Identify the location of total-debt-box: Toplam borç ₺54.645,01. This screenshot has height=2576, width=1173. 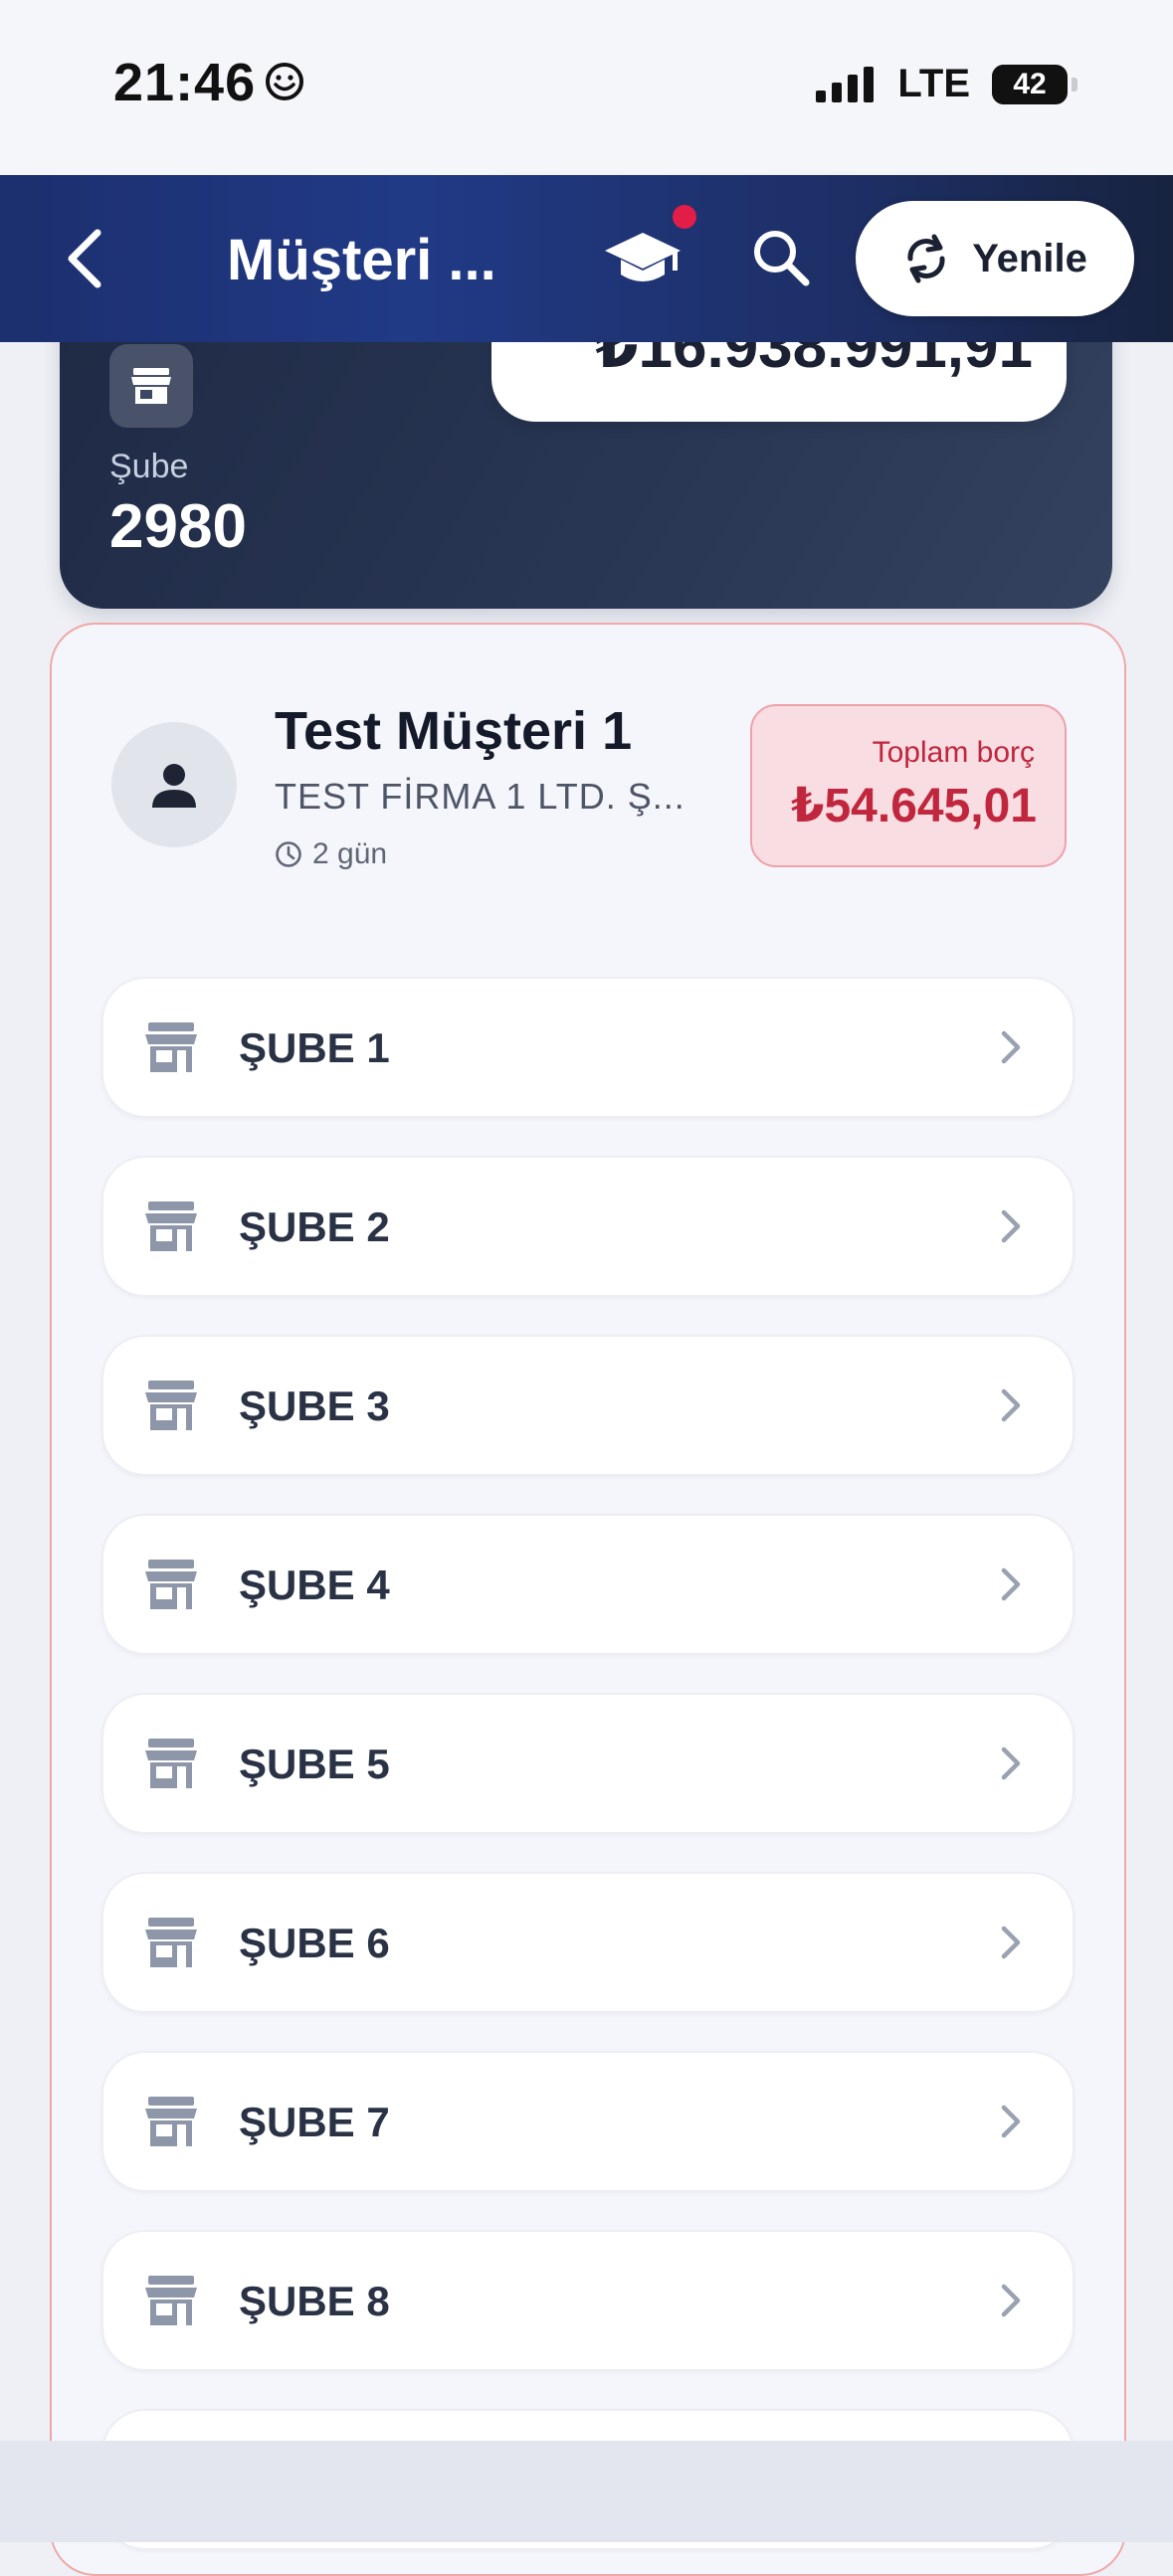
(908, 785).